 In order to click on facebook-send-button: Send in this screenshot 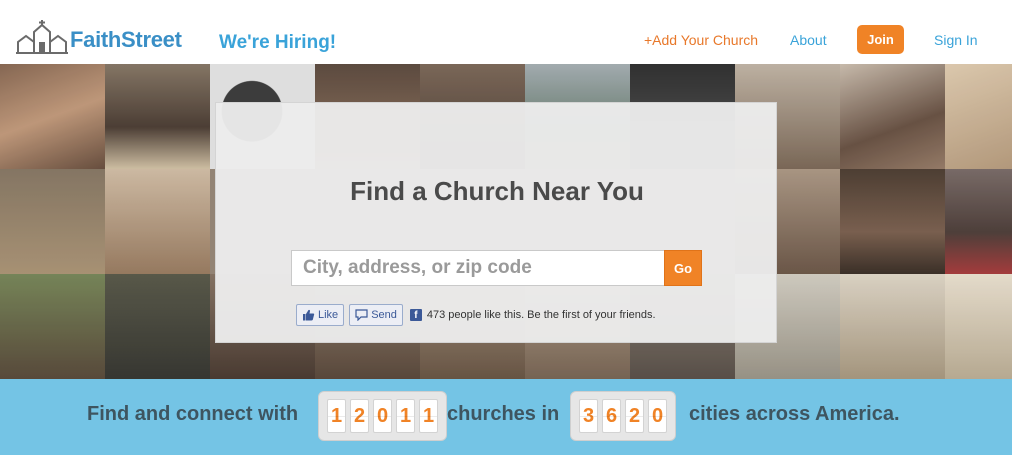, I will do `click(376, 315)`.